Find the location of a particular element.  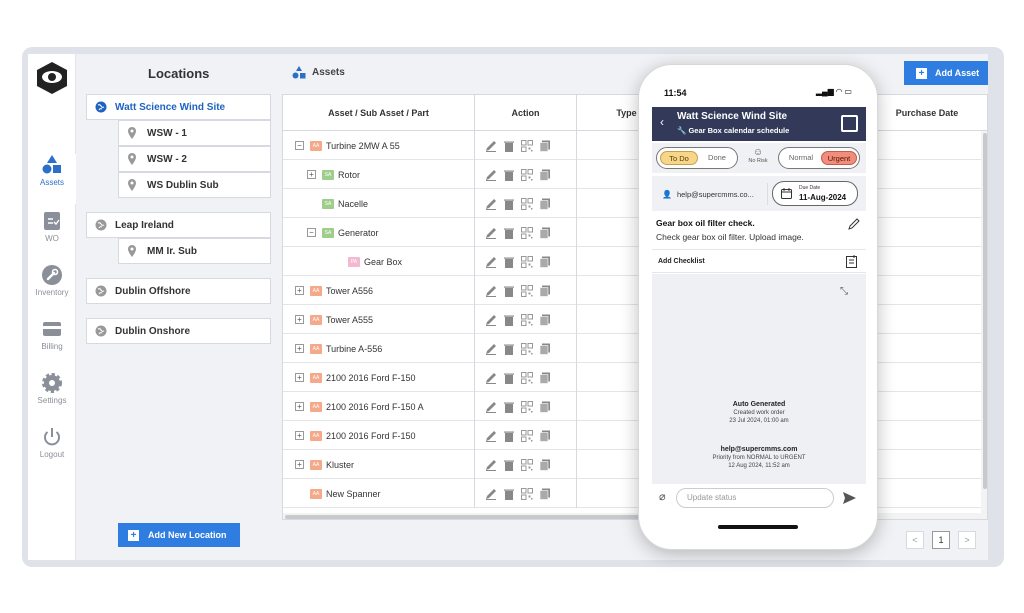

location-leap-ireland: Leap Ireland is located at coordinates (178, 225).